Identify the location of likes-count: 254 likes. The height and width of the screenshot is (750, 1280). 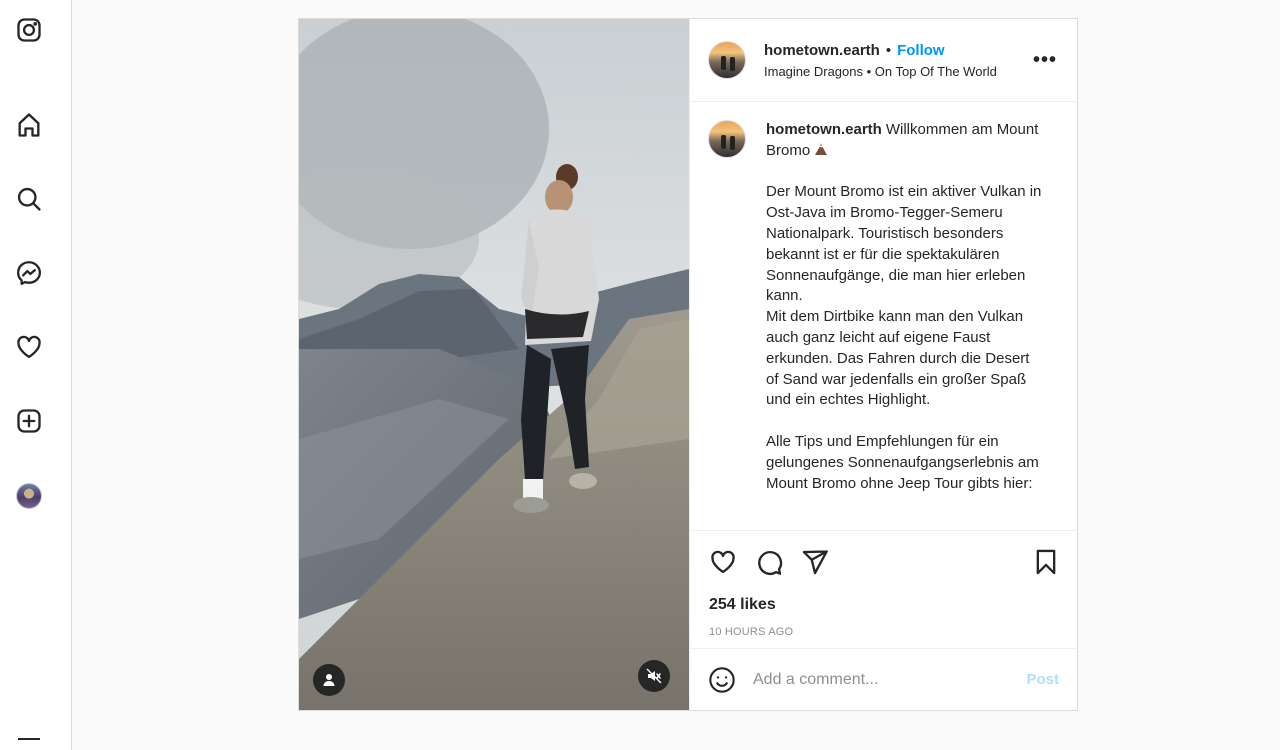
(883, 605).